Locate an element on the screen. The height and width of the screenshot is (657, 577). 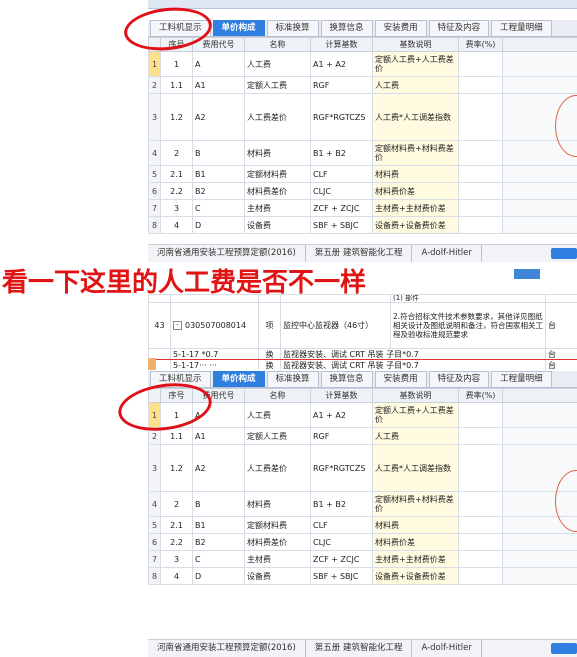
row-number: 4 is located at coordinates (154, 504).